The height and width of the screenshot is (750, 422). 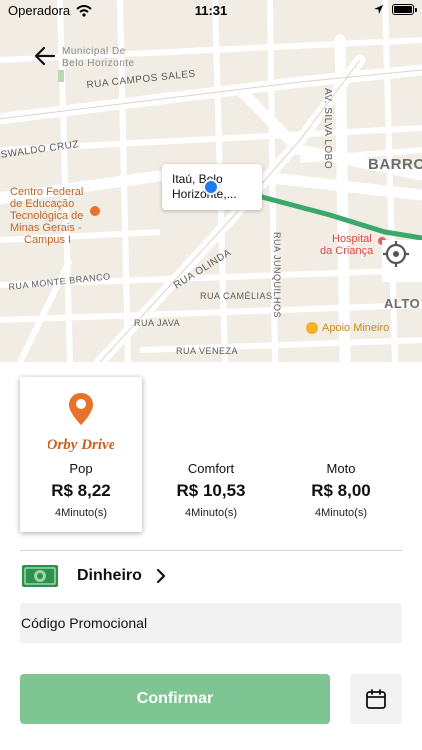 I want to click on ride-option-moto: Moto R$ 8,00 4Minuto(s), so click(x=341, y=454).